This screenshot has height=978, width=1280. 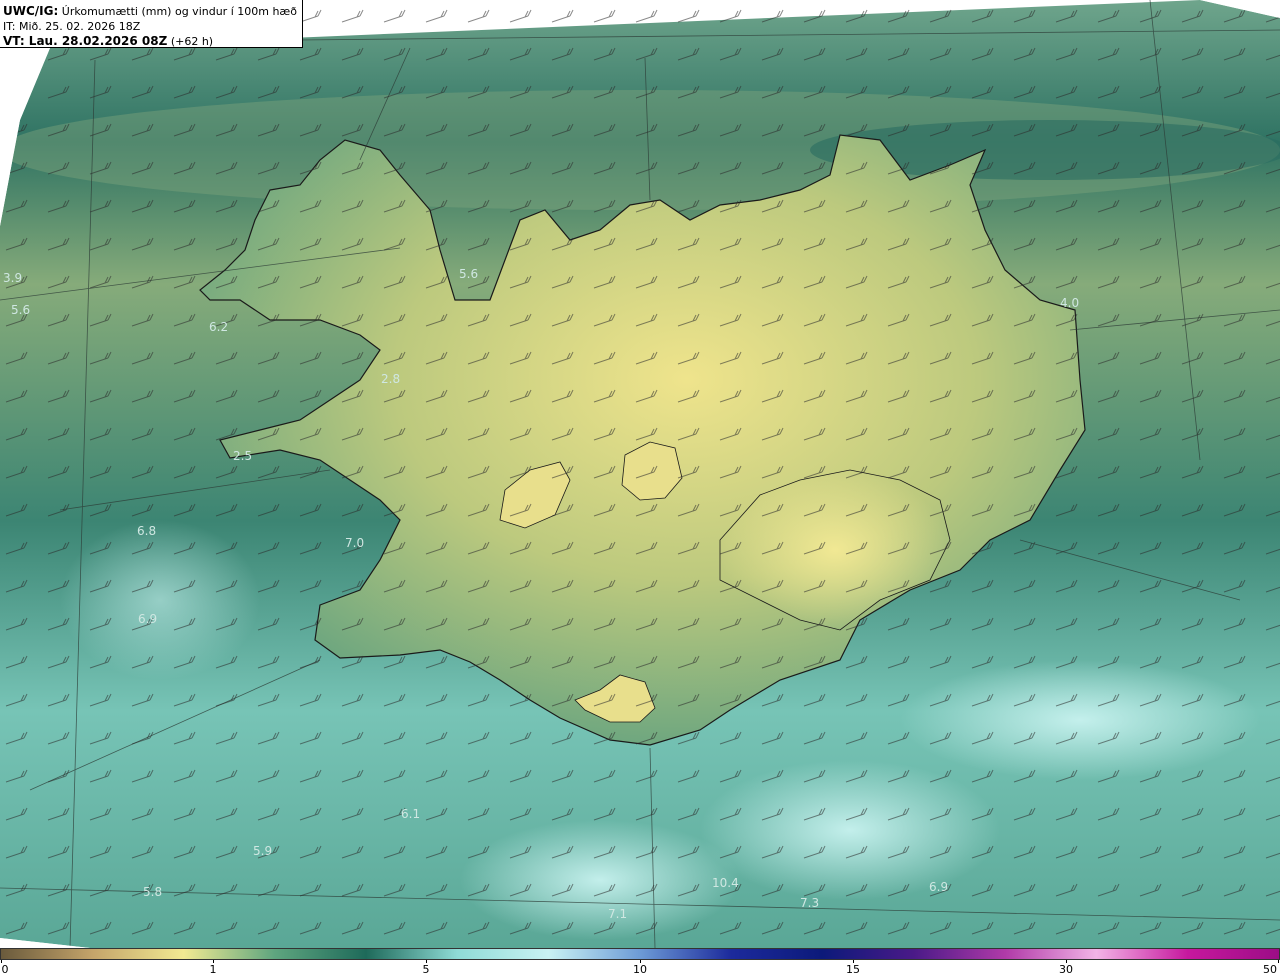 I want to click on value-label: 6.8, so click(x=146, y=531).